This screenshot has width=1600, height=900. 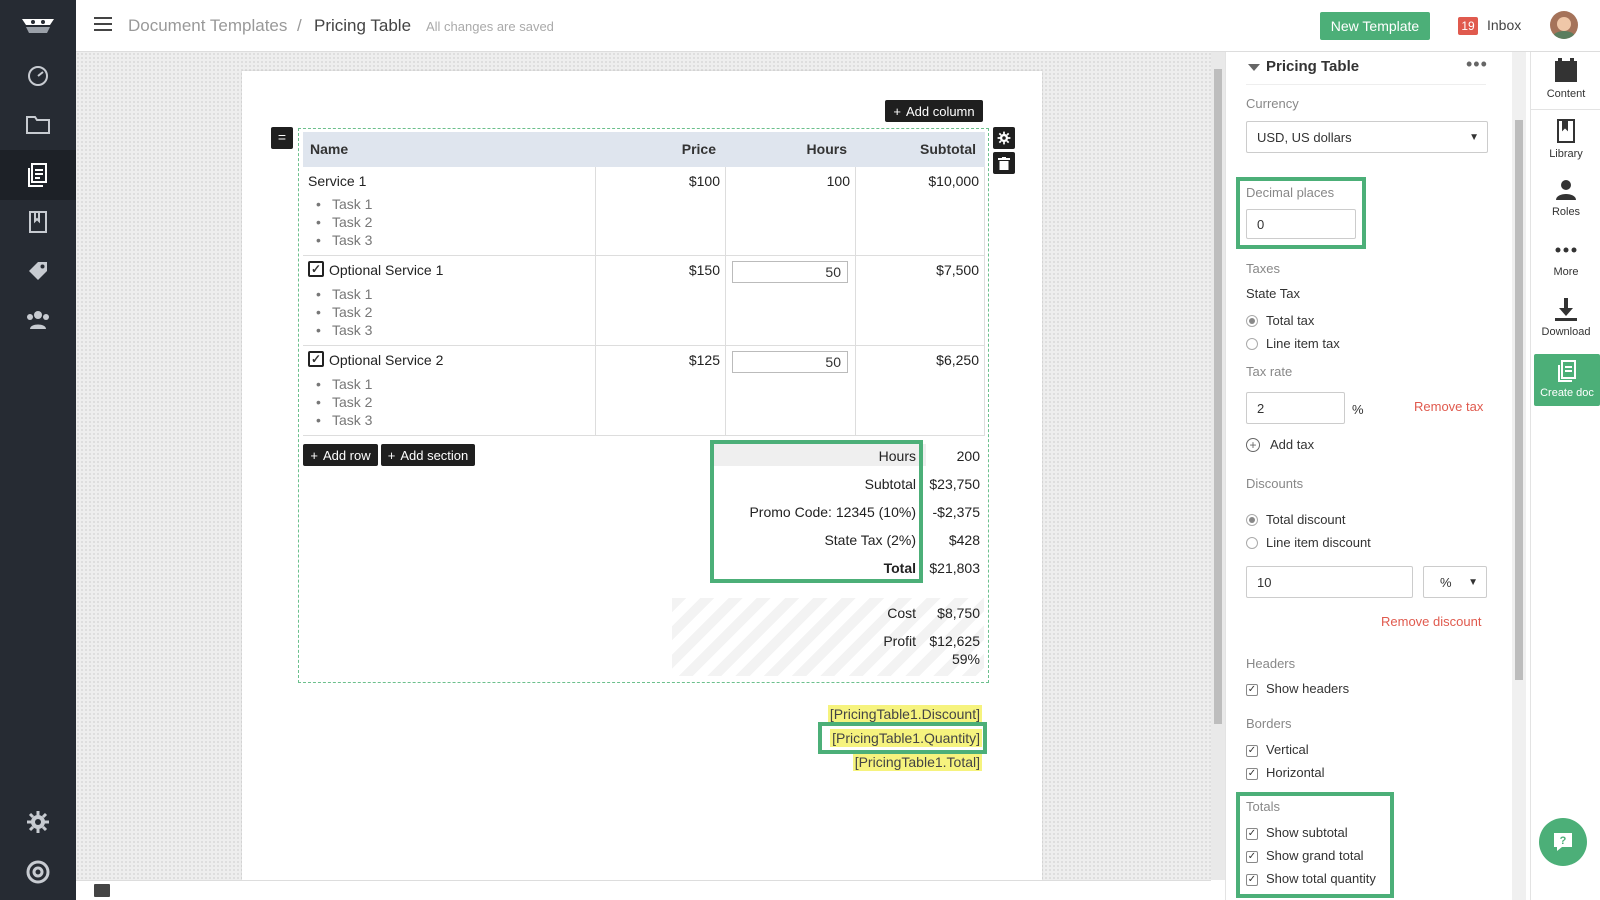 I want to click on header-subtotal: Subtotal, so click(x=948, y=149).